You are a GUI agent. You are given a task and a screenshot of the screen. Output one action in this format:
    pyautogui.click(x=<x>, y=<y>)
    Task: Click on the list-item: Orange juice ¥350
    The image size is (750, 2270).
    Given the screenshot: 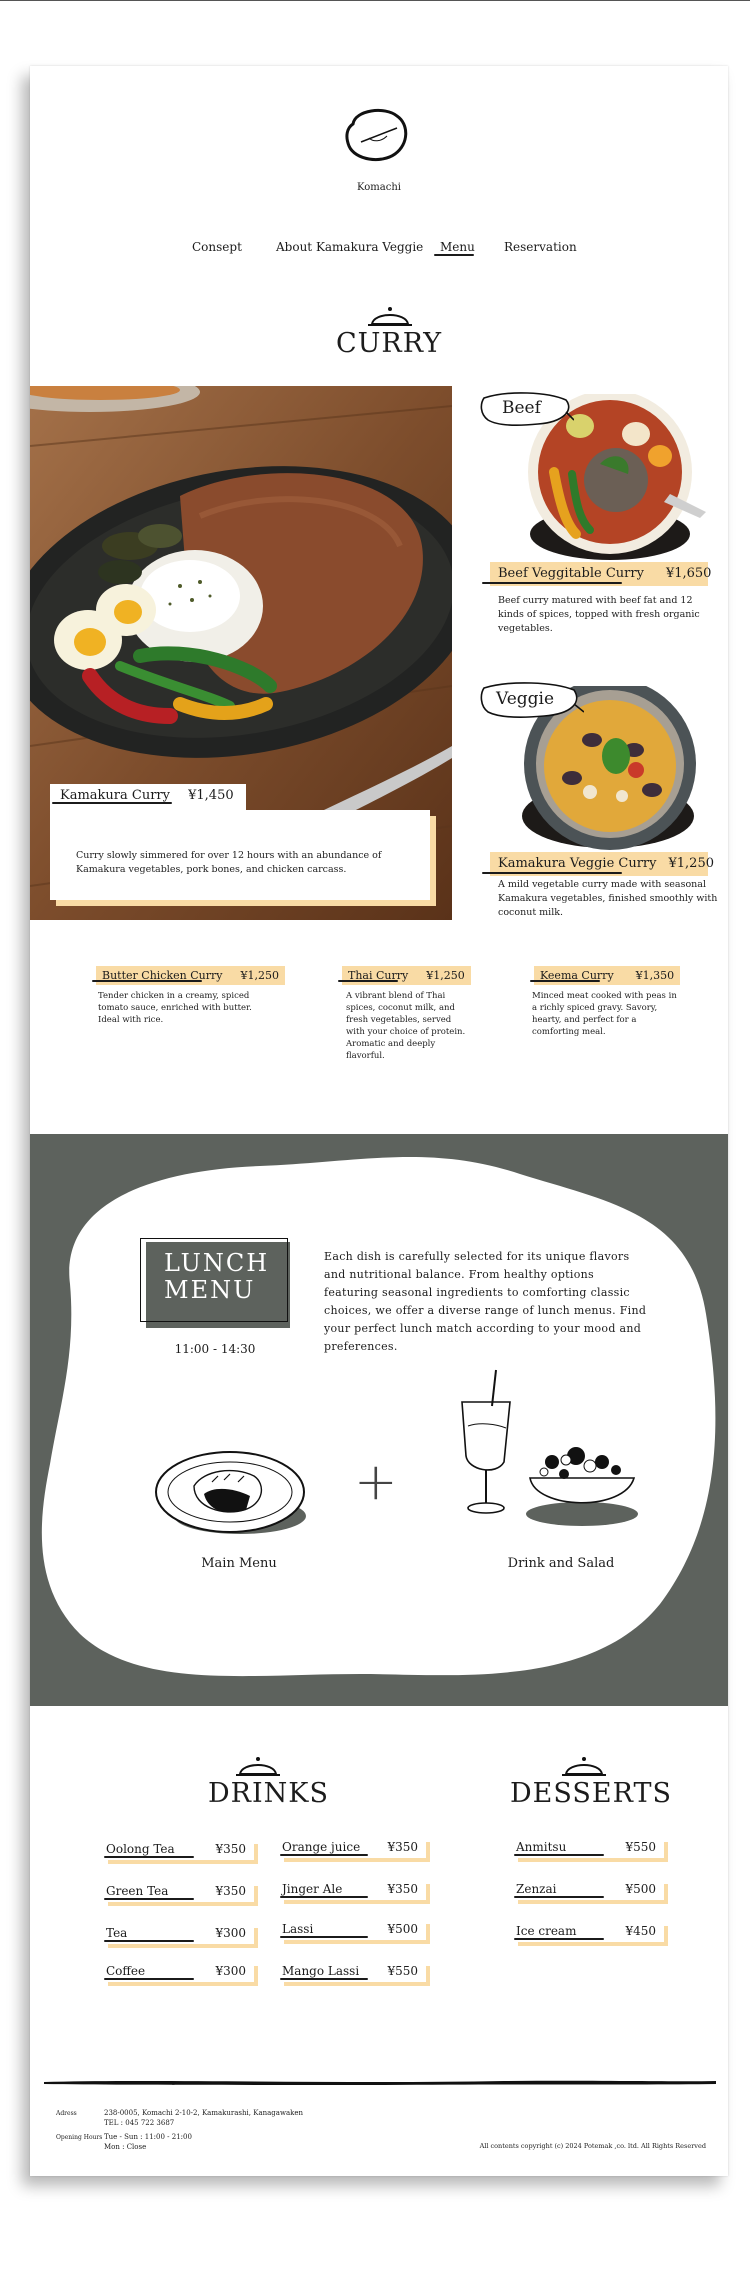 What is the action you would take?
    pyautogui.click(x=355, y=1850)
    